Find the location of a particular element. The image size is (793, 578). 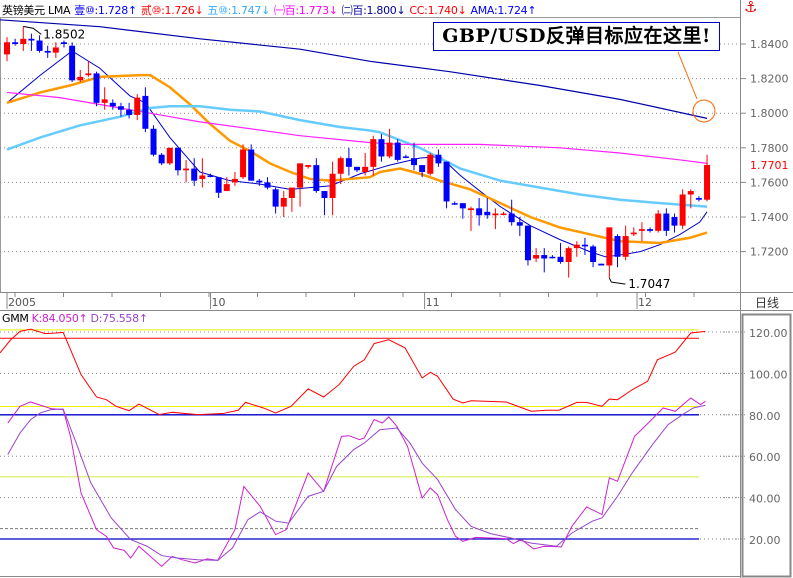

price-tick-label: 1.8400 is located at coordinates (769, 44).